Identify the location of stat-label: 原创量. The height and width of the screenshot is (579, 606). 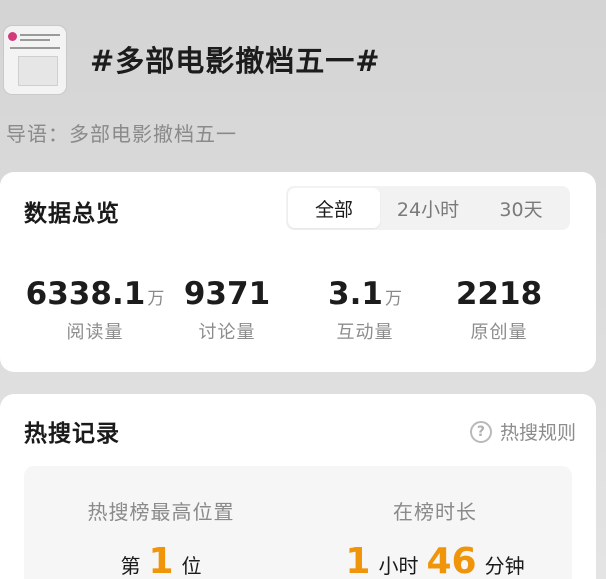
(499, 332).